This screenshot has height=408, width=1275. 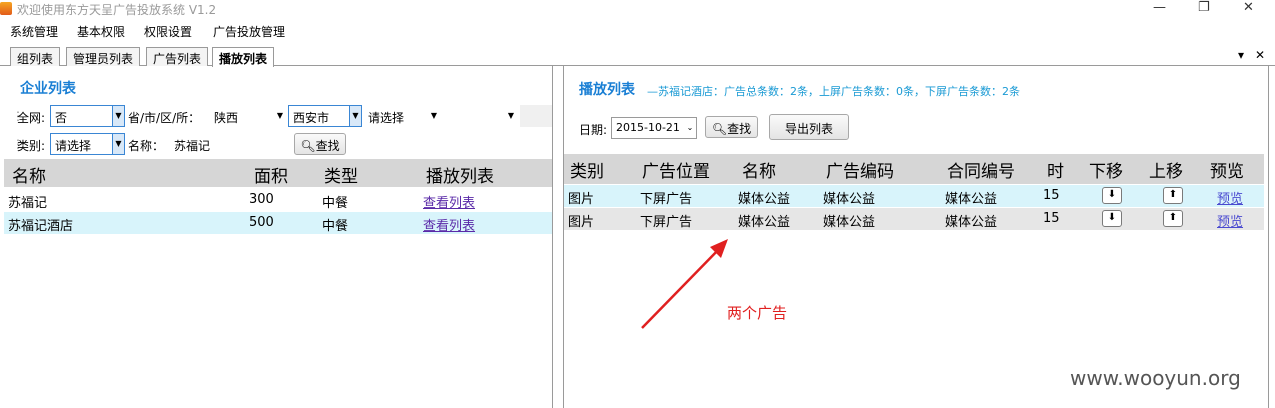 I want to click on col-category: 类别, so click(x=587, y=172).